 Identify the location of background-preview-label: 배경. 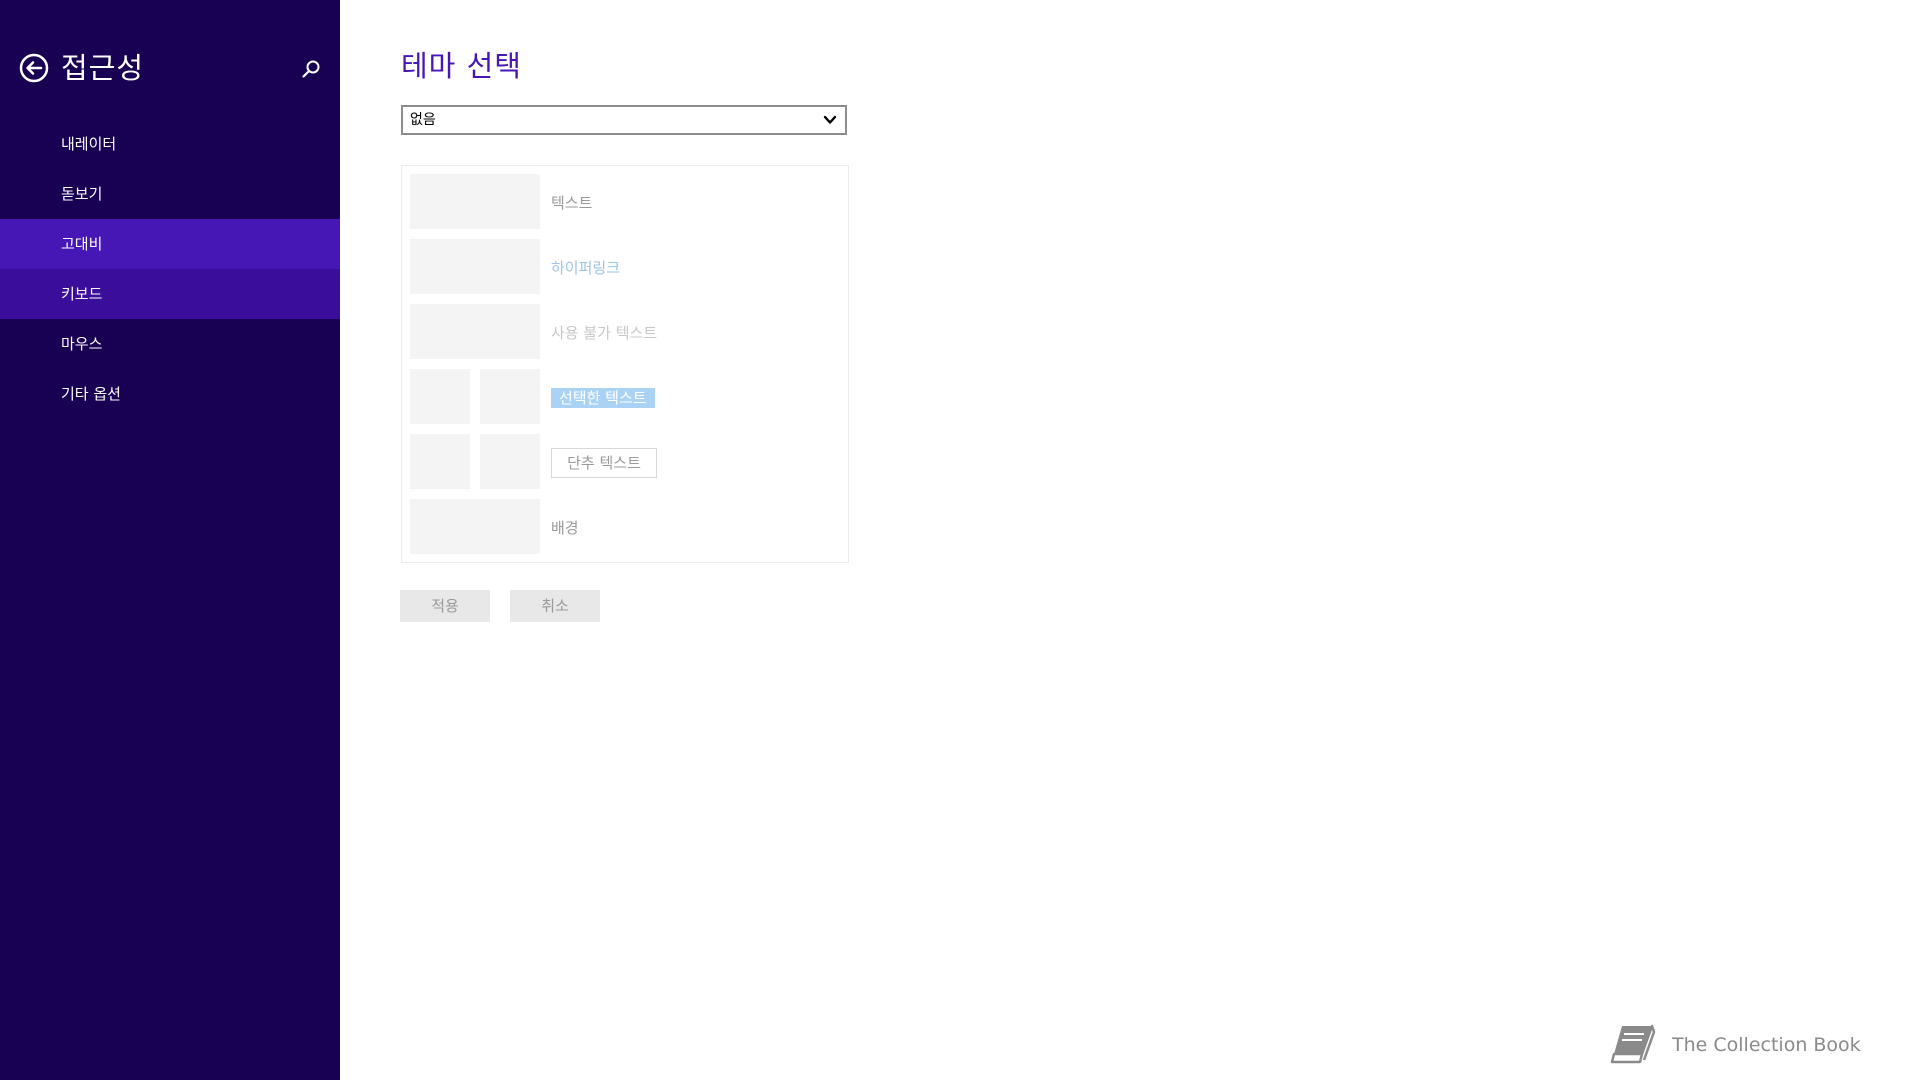
(565, 528).